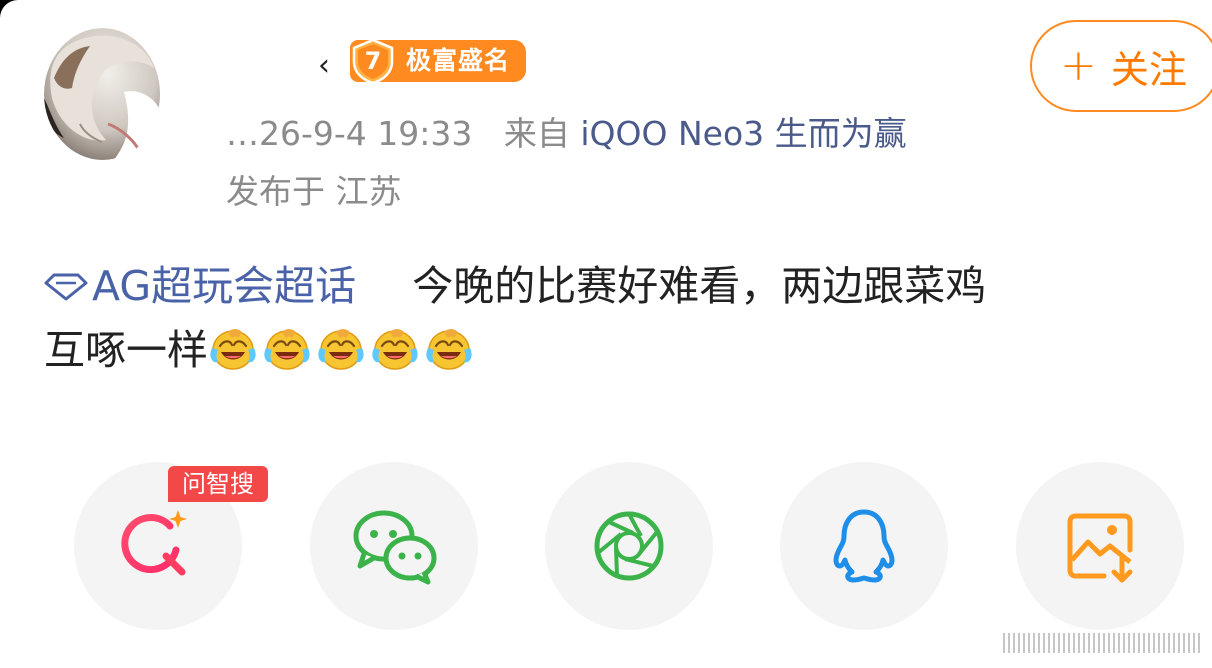  I want to click on moments-icon, so click(629, 546).